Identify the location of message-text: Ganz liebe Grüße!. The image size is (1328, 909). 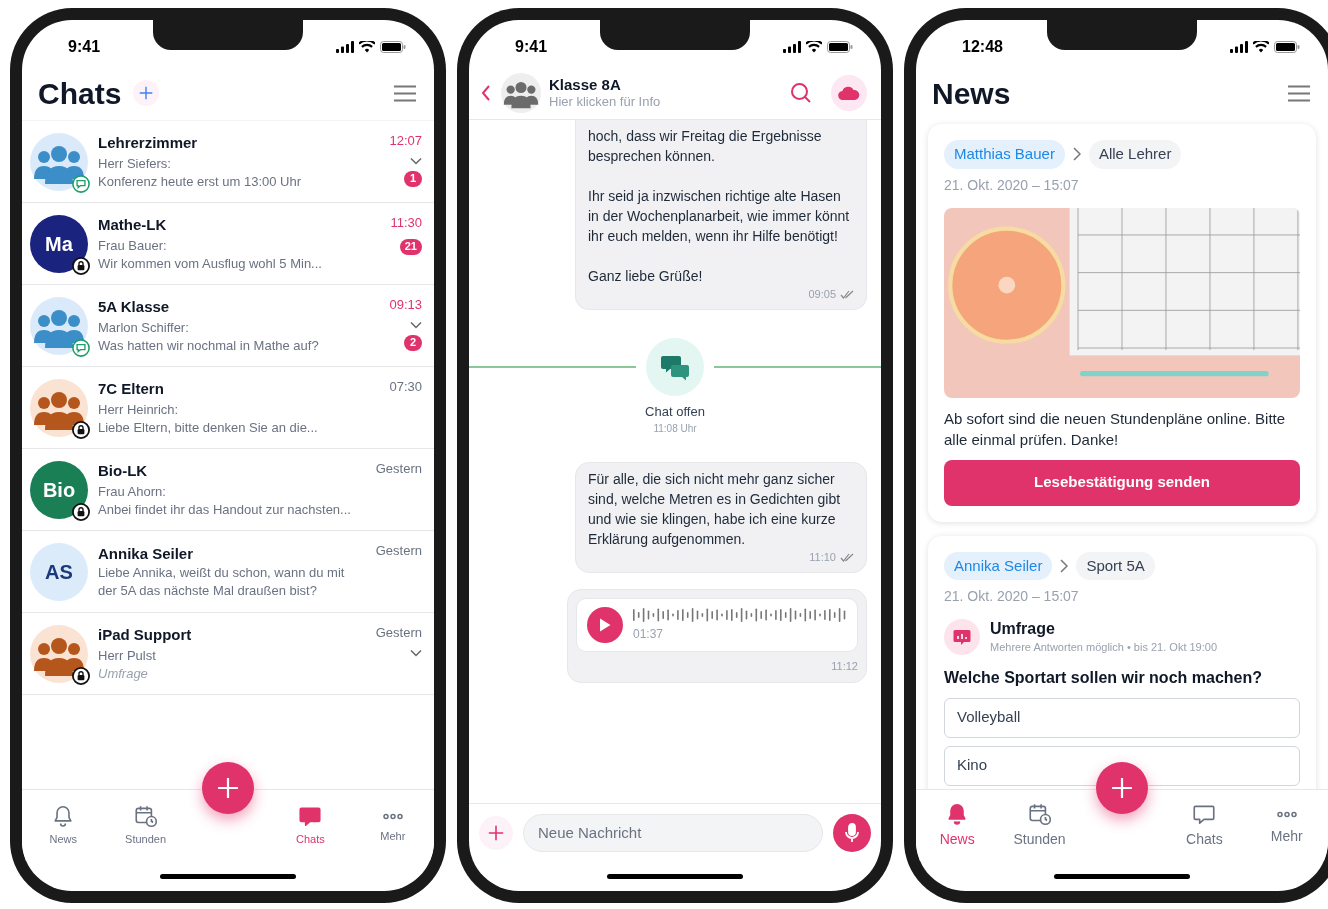
(646, 276).